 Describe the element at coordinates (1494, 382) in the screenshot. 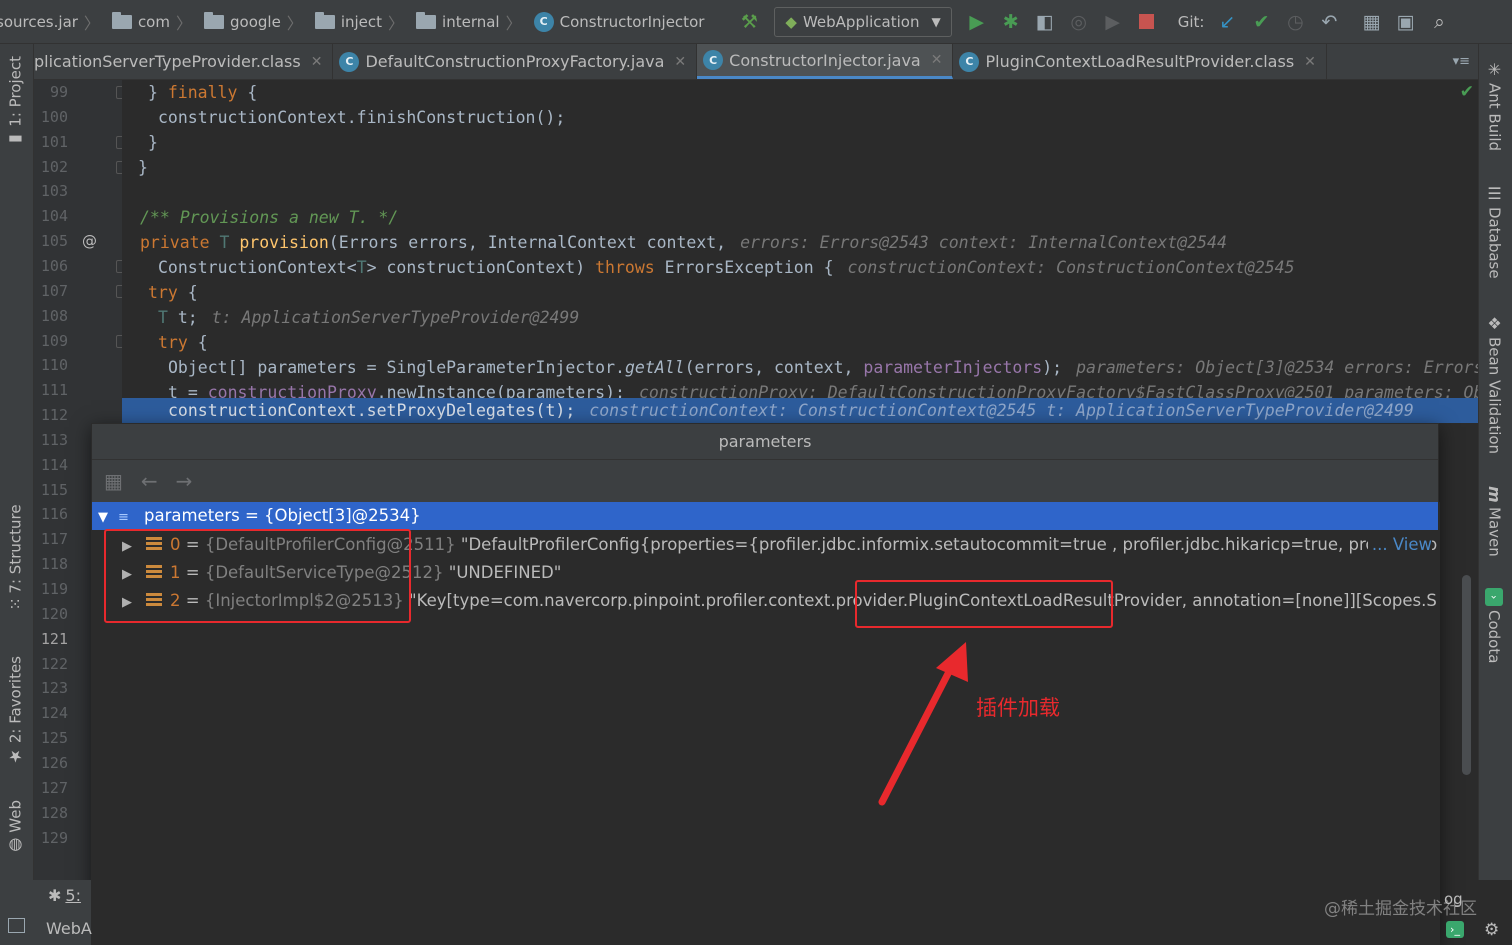

I see `tool-window-bean-validation: ❖ Bean Validation` at that location.